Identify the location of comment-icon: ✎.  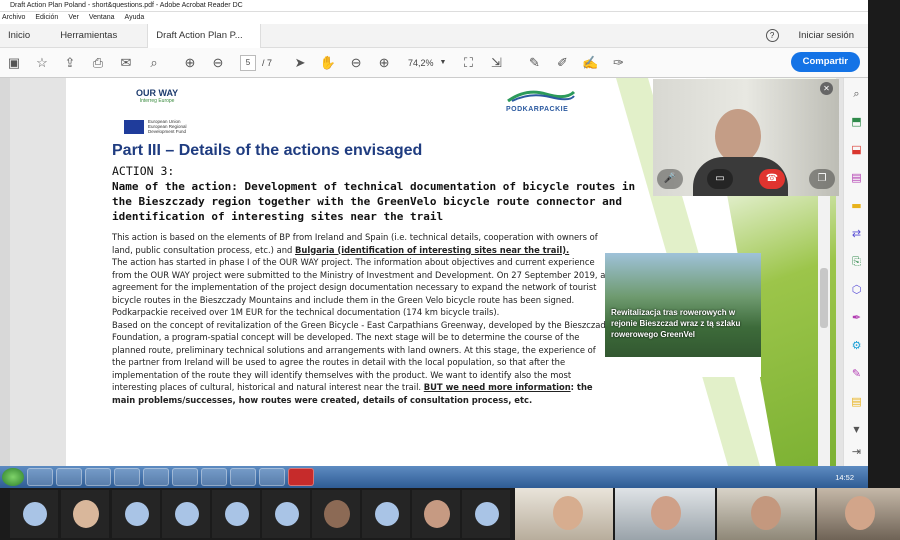
(534, 63).